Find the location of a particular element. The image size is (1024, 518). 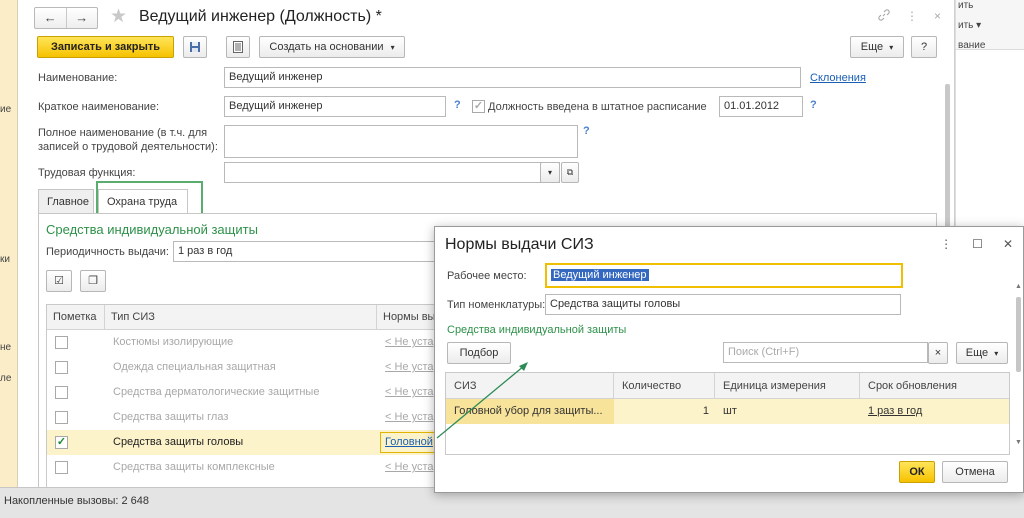

dialog-section-title: Средства индивидуальной защиты is located at coordinates (537, 330).